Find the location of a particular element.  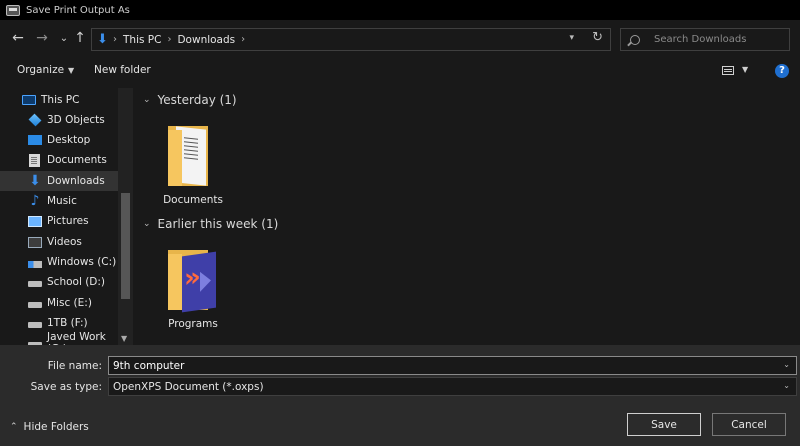

group-header-label: Yesterday (1) is located at coordinates (197, 100).